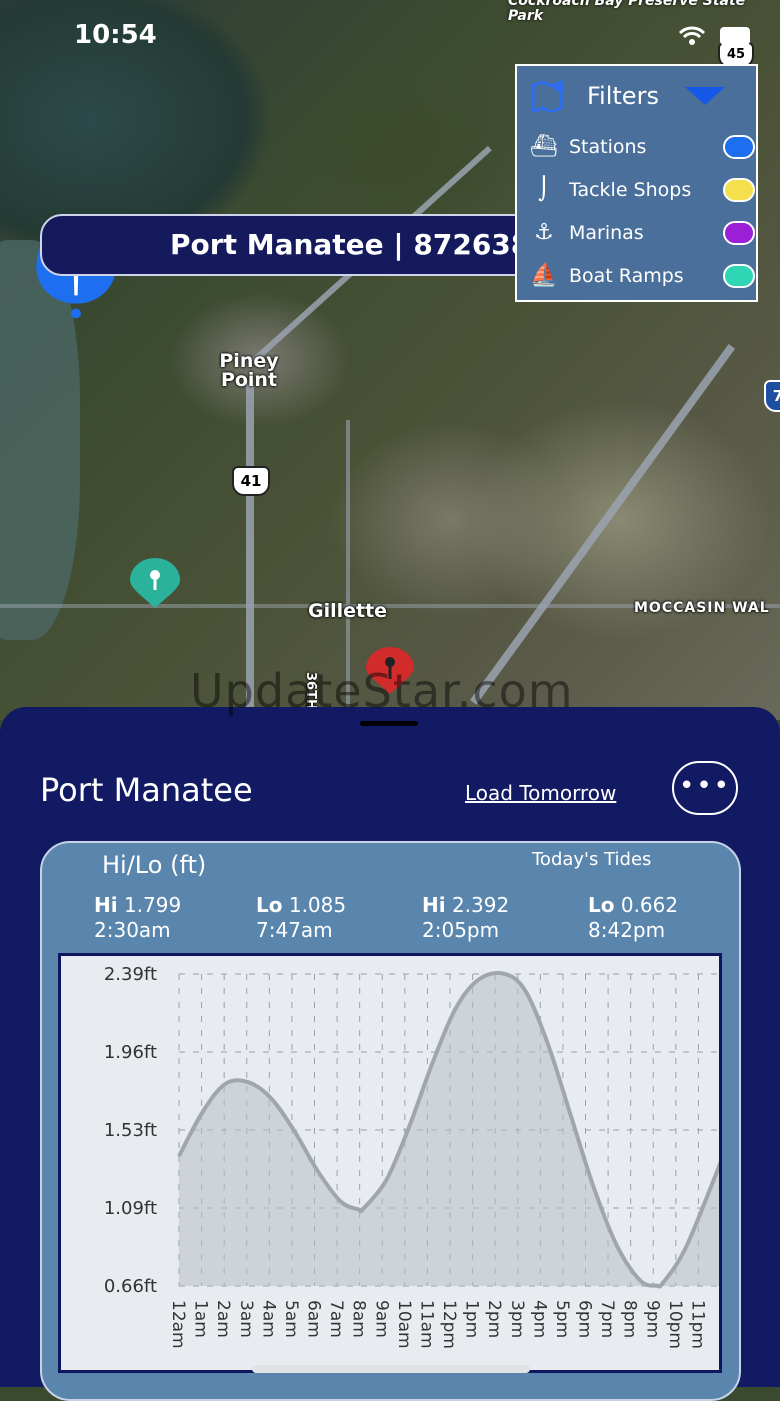 This screenshot has height=1401, width=780. What do you see at coordinates (739, 233) in the screenshot?
I see `filter-marinas-toggle` at bounding box center [739, 233].